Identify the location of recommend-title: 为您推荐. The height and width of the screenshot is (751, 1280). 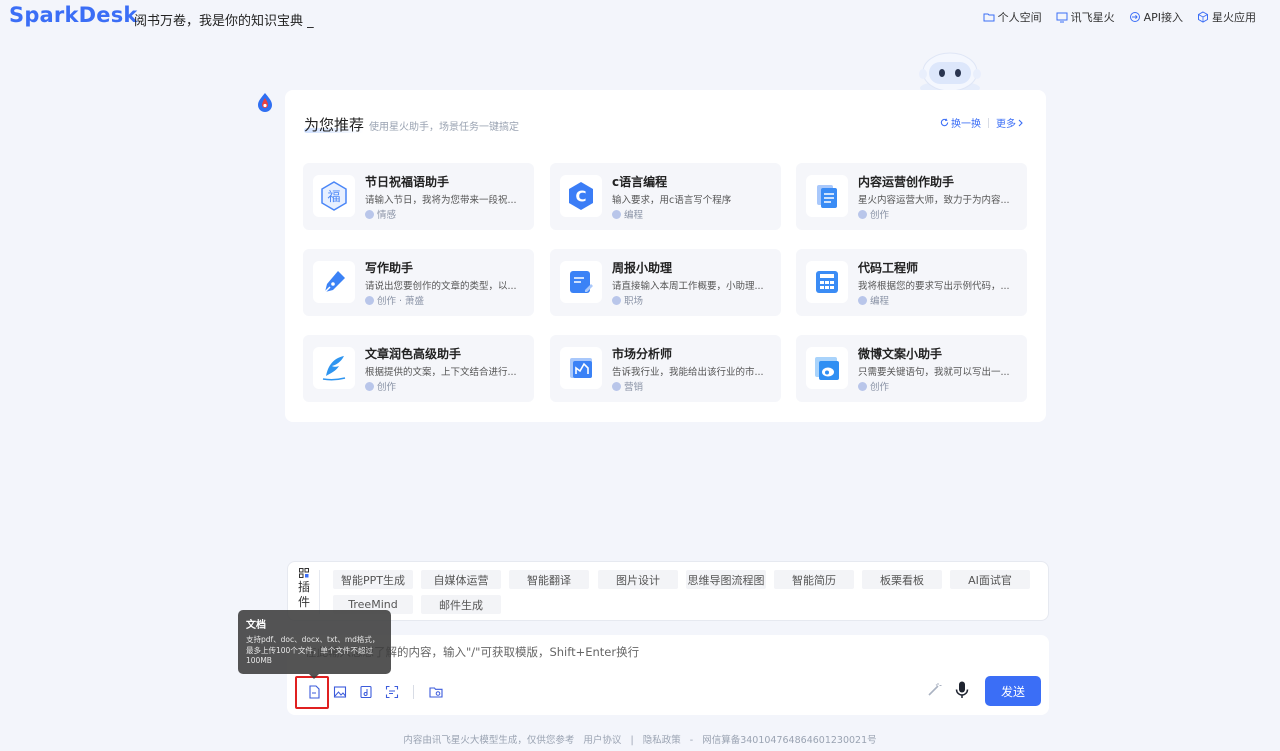
(334, 125).